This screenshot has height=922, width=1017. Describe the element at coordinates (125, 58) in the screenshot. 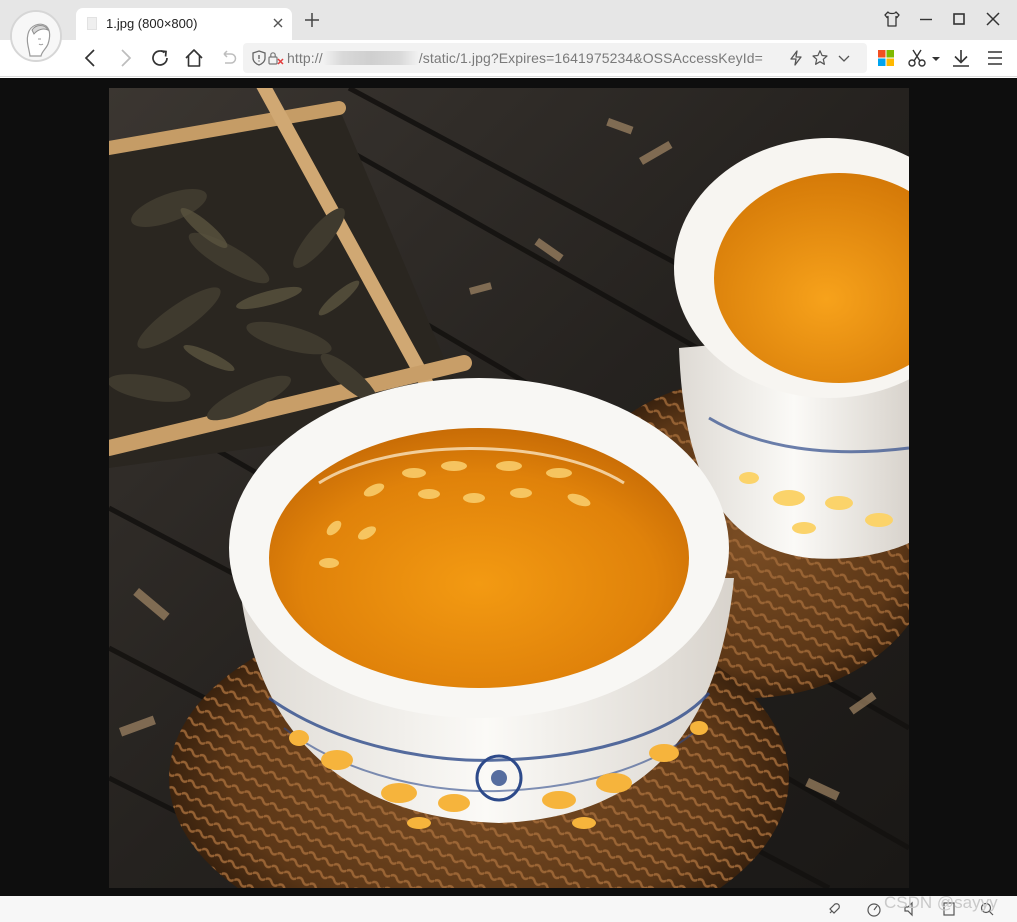

I see `forward-arrow-icon` at that location.